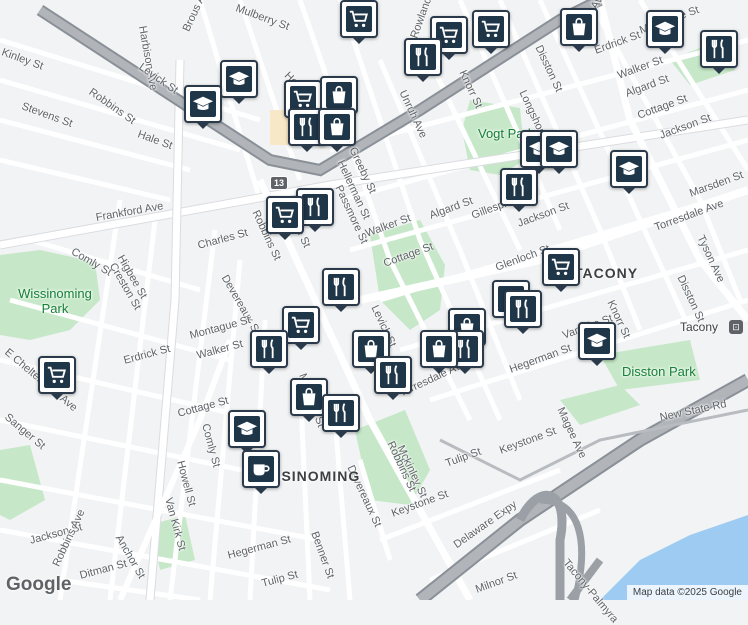 The width and height of the screenshot is (748, 625). What do you see at coordinates (736, 327) in the screenshot?
I see `train-station-icon: ⊡` at bounding box center [736, 327].